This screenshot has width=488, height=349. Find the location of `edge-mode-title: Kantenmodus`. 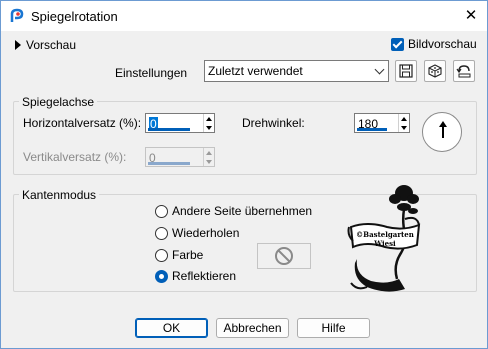

edge-mode-title: Kantenmodus is located at coordinates (59, 195).